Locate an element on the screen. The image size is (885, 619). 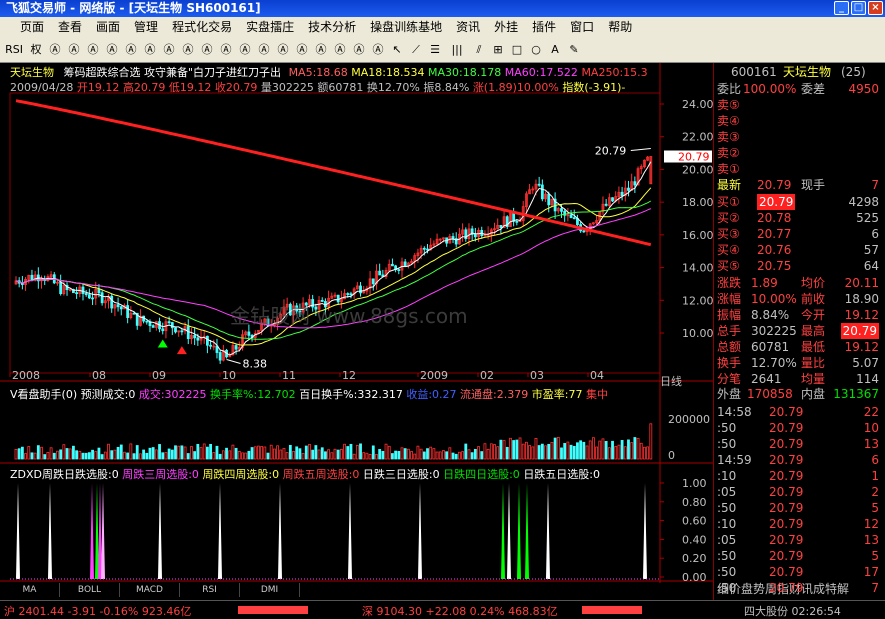
menu-item-8: 资讯 is located at coordinates (468, 27).